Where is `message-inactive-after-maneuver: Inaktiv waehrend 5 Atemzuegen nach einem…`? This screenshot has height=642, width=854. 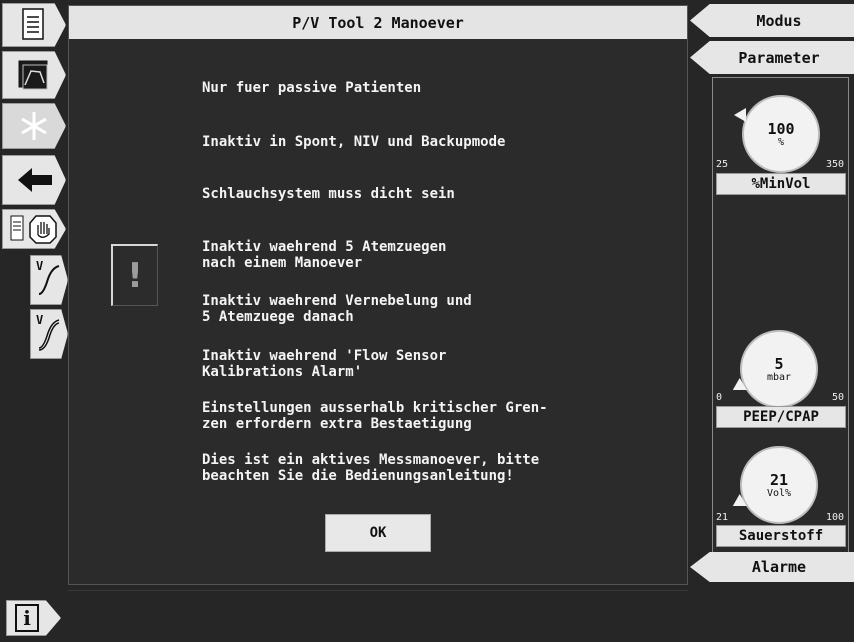 message-inactive-after-maneuver: Inaktiv waehrend 5 Atemzuegen nach einem… is located at coordinates (324, 255).